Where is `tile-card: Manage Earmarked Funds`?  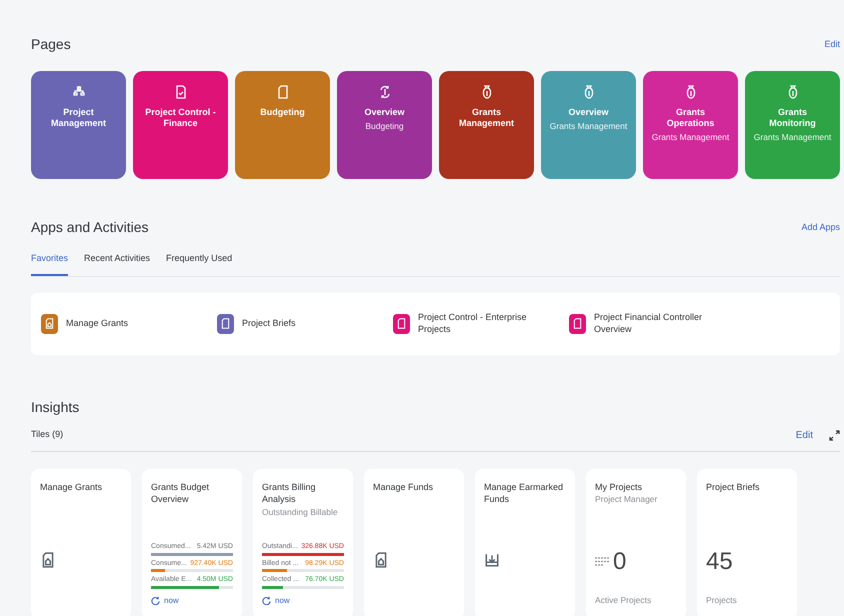
tile-card: Manage Earmarked Funds is located at coordinates (525, 542).